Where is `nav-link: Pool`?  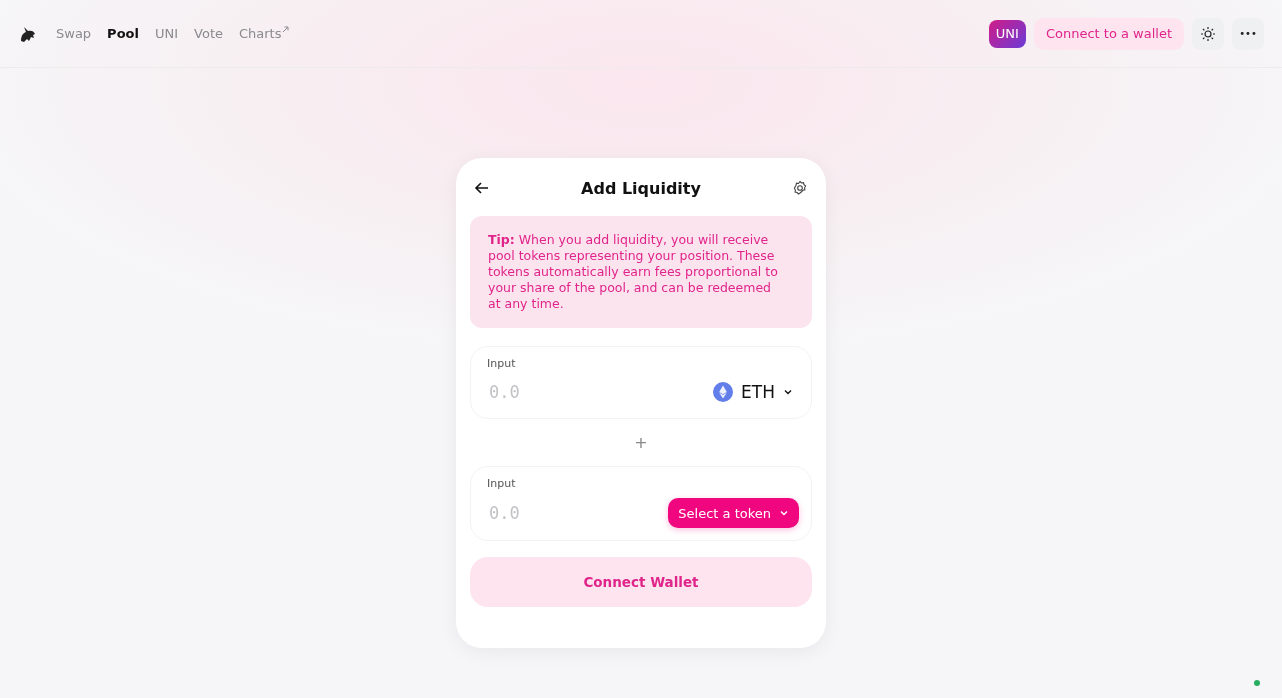
nav-link: Pool is located at coordinates (123, 33).